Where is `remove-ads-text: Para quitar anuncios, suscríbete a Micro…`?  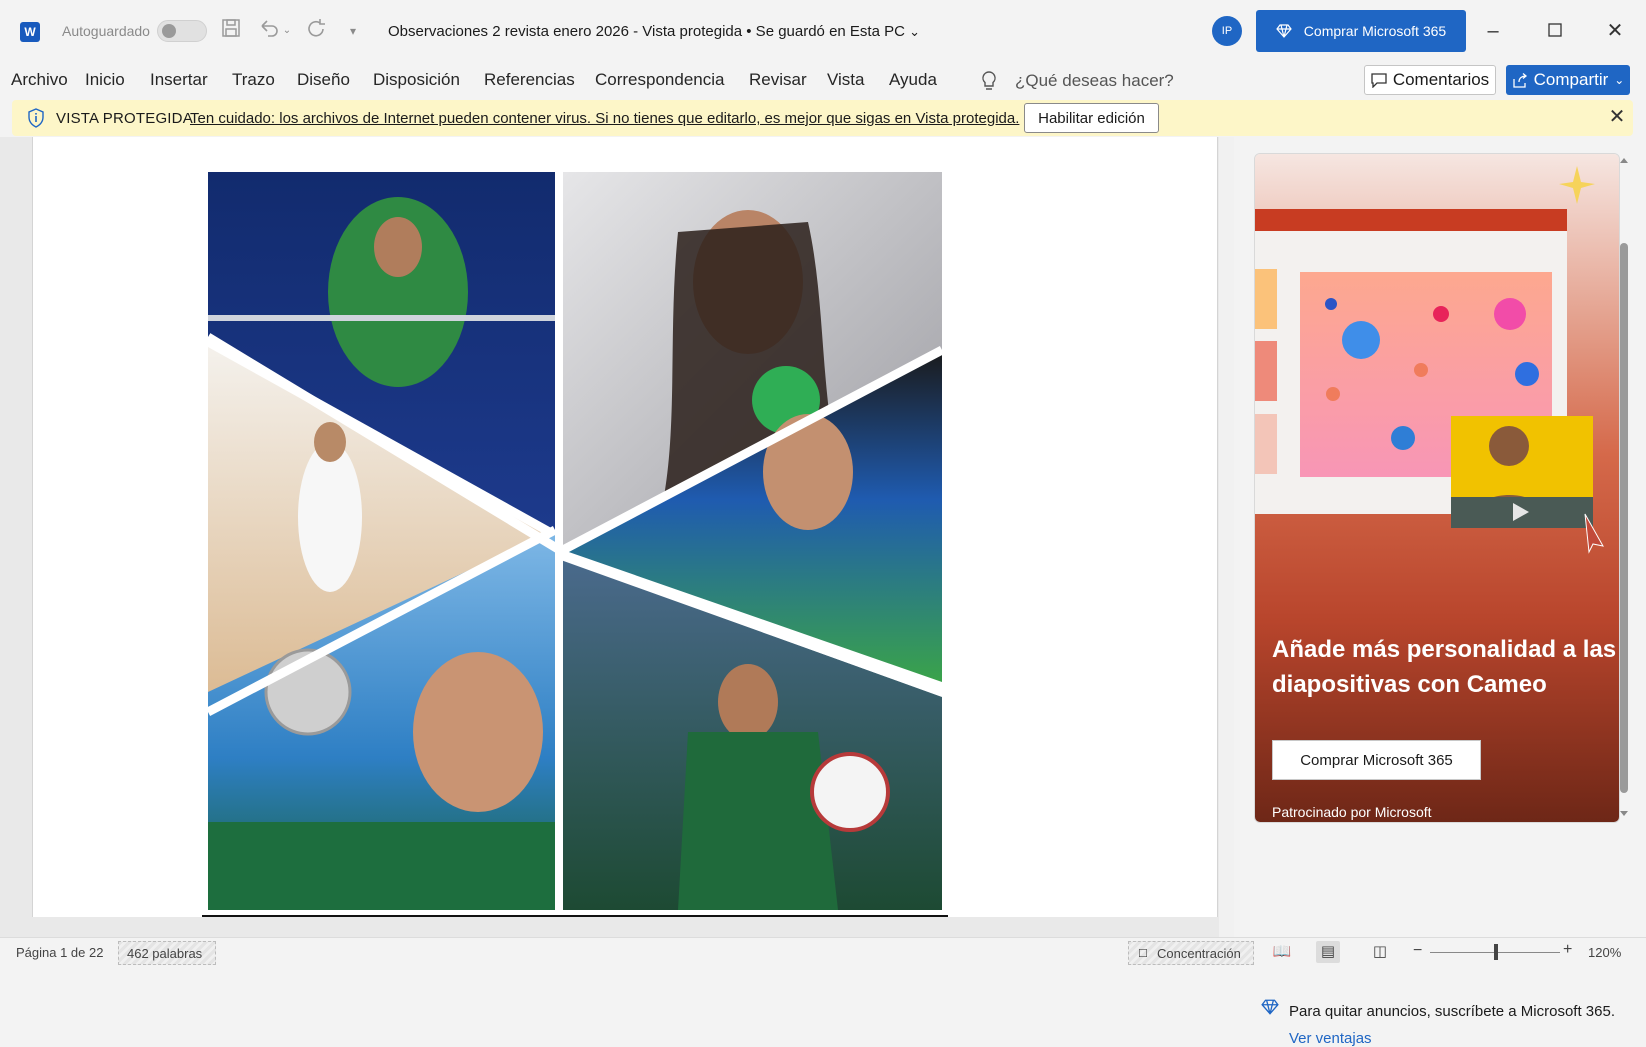
remove-ads-text: Para quitar anuncios, suscríbete a Micro… is located at coordinates (1452, 1011).